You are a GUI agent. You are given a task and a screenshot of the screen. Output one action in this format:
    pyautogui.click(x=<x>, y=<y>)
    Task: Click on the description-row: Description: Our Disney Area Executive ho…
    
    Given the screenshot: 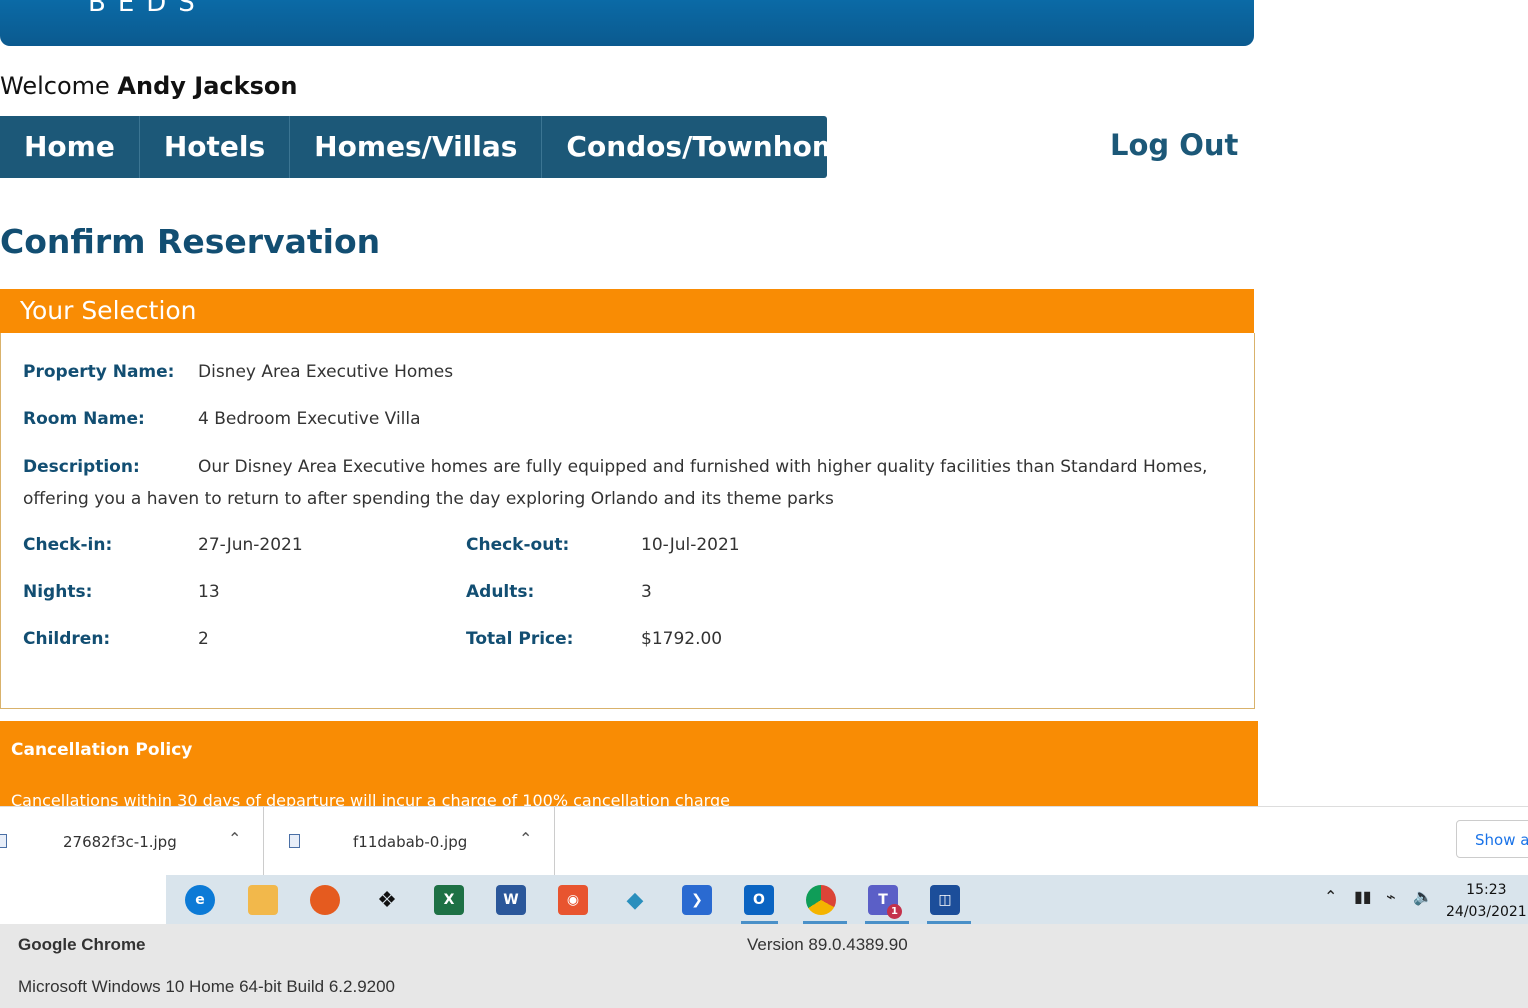 What is the action you would take?
    pyautogui.click(x=630, y=483)
    